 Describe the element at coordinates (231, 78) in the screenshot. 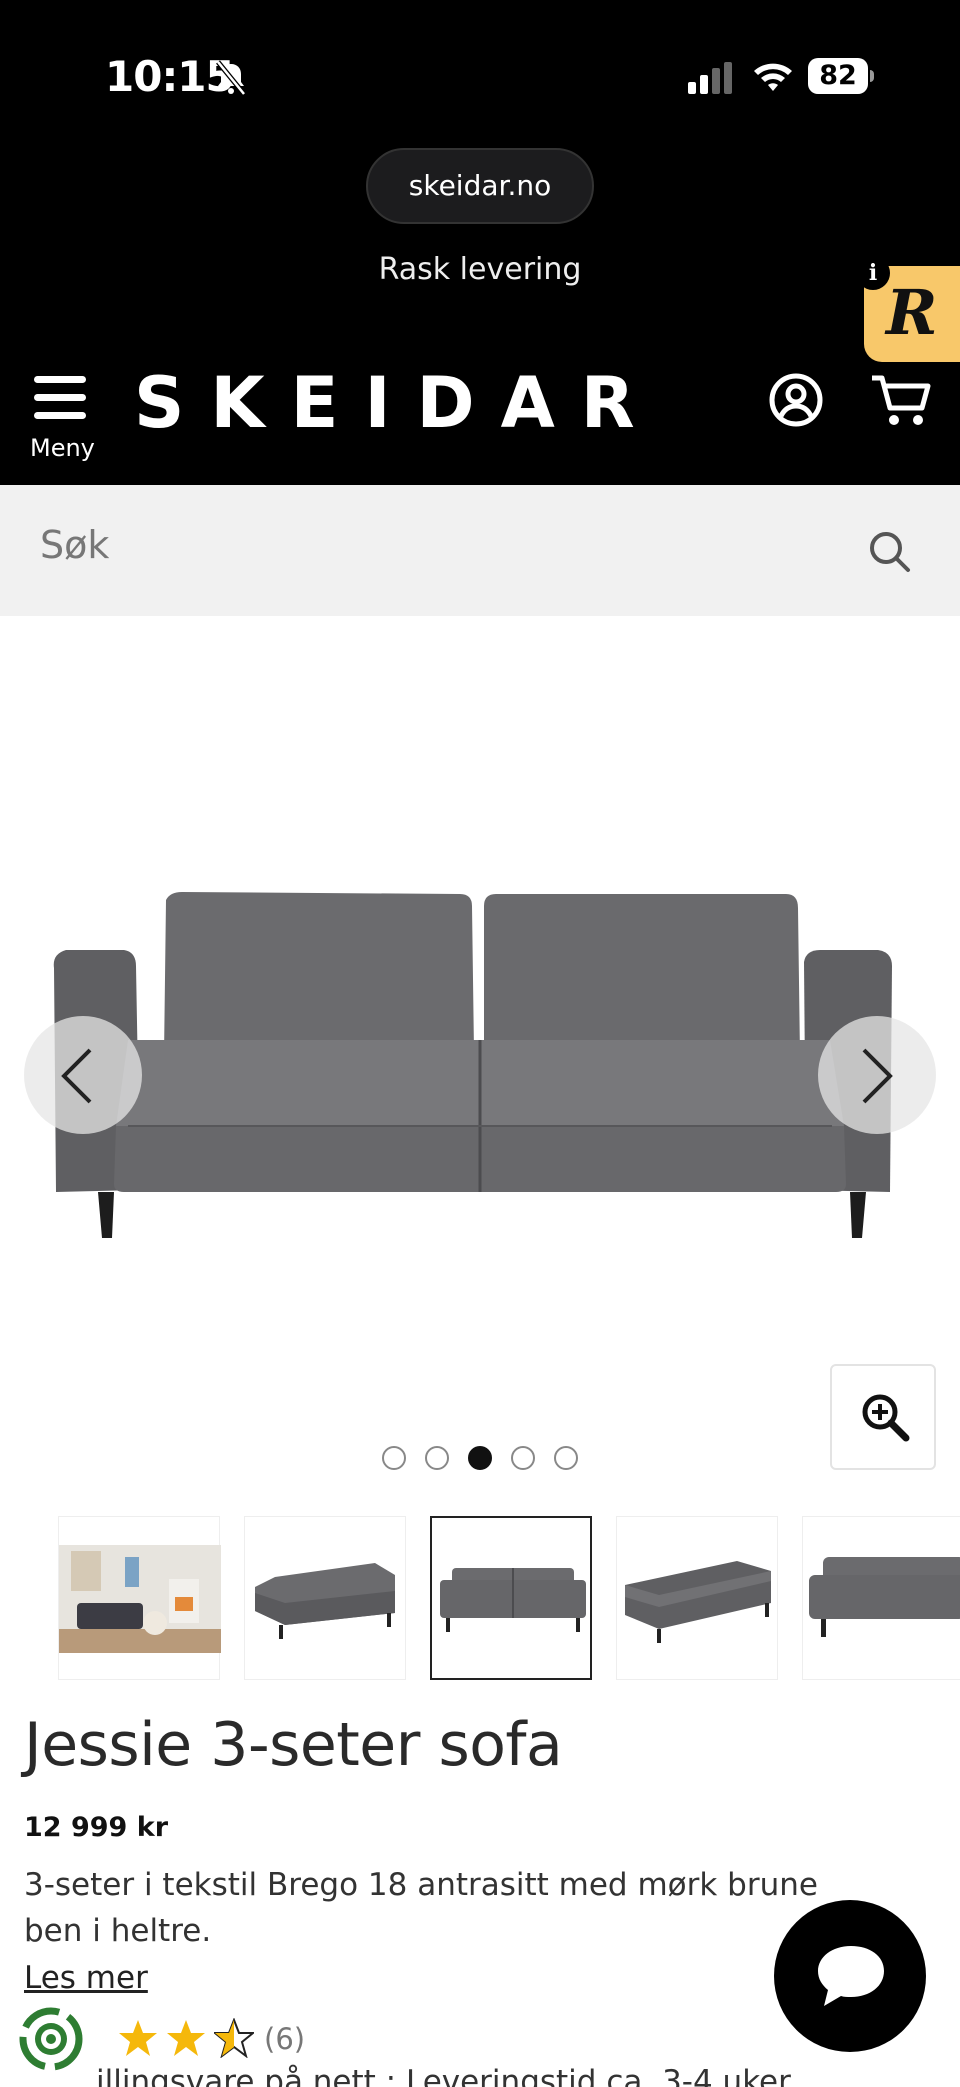

I see `silent-bell-icon` at that location.